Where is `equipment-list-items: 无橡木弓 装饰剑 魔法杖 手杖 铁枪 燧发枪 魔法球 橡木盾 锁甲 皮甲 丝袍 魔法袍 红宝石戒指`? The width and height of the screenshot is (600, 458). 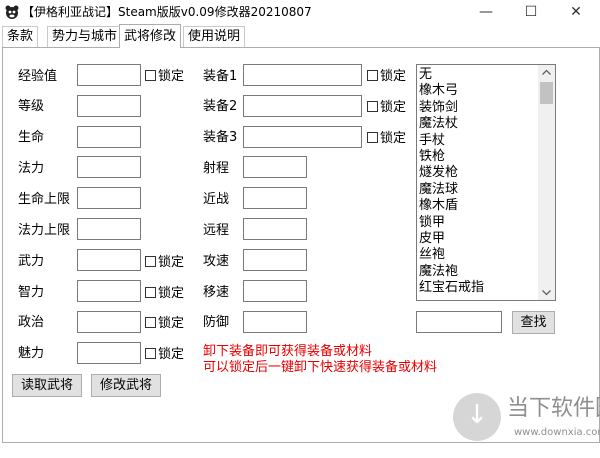
equipment-list-items: 无橡木弓 装饰剑 魔法杖 手杖 铁枪 燧发枪 魔法球 橡木盾 锁甲 皮甲 丝袍 魔法袍 红宝石戒指 is located at coordinates (479, 181).